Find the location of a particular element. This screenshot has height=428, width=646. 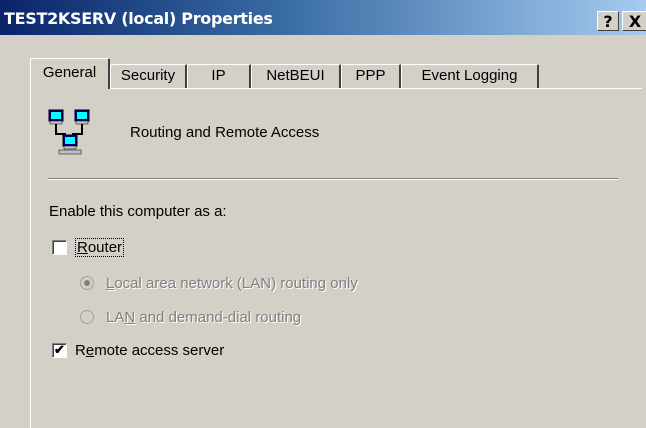

radio-selected-dot is located at coordinates (87, 283).